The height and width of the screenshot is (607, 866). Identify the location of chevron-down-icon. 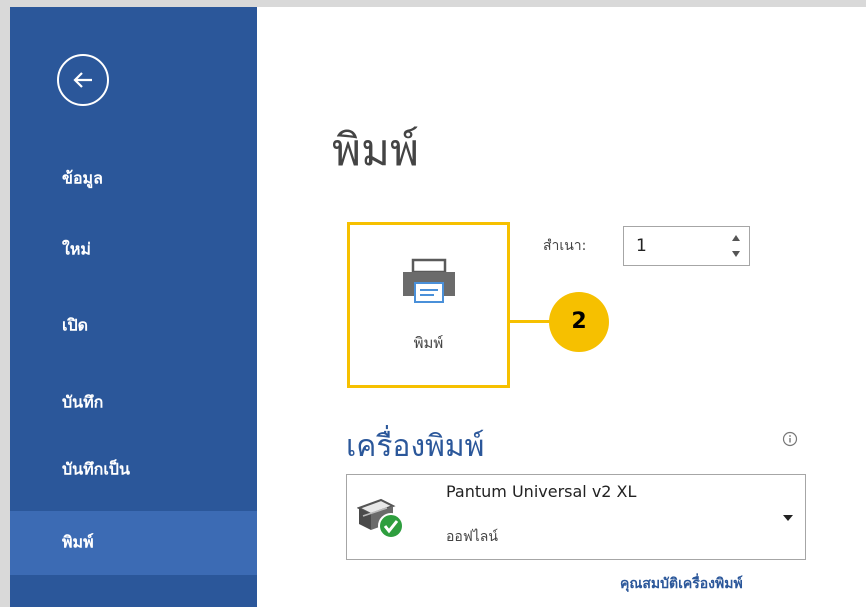
(788, 518).